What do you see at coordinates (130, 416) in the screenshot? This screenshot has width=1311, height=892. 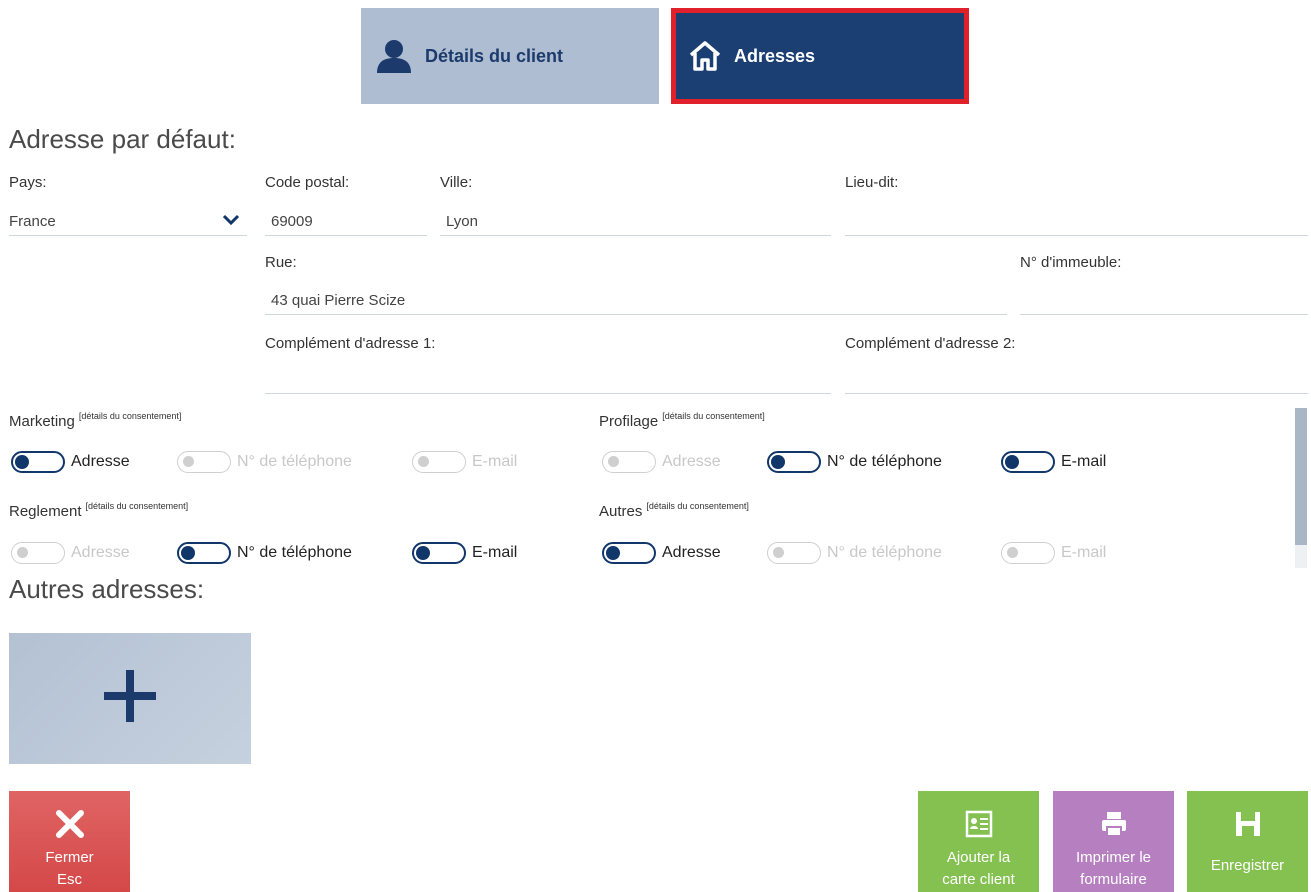 I see `consent-details-link-marketing: [détails du consentement]` at bounding box center [130, 416].